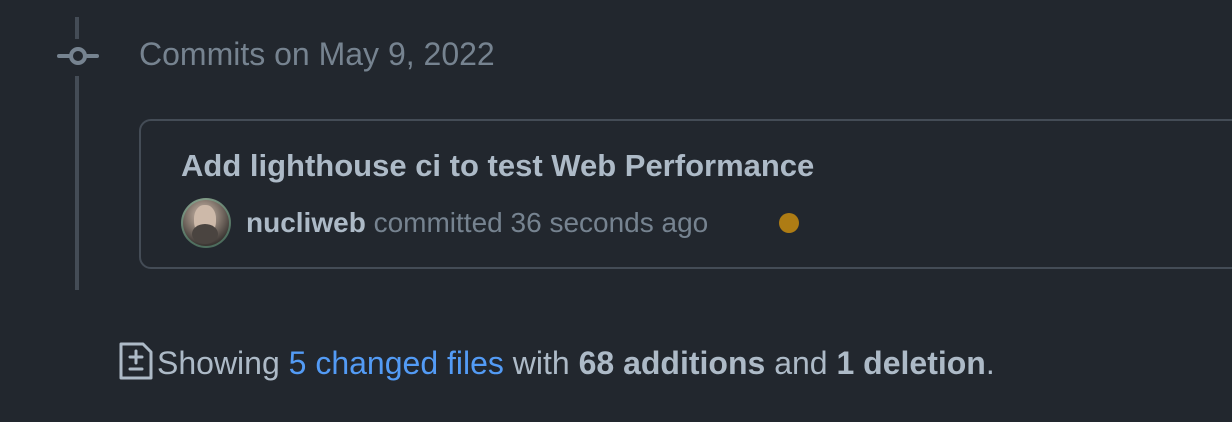  What do you see at coordinates (205, 234) in the screenshot?
I see `avatar-beard` at bounding box center [205, 234].